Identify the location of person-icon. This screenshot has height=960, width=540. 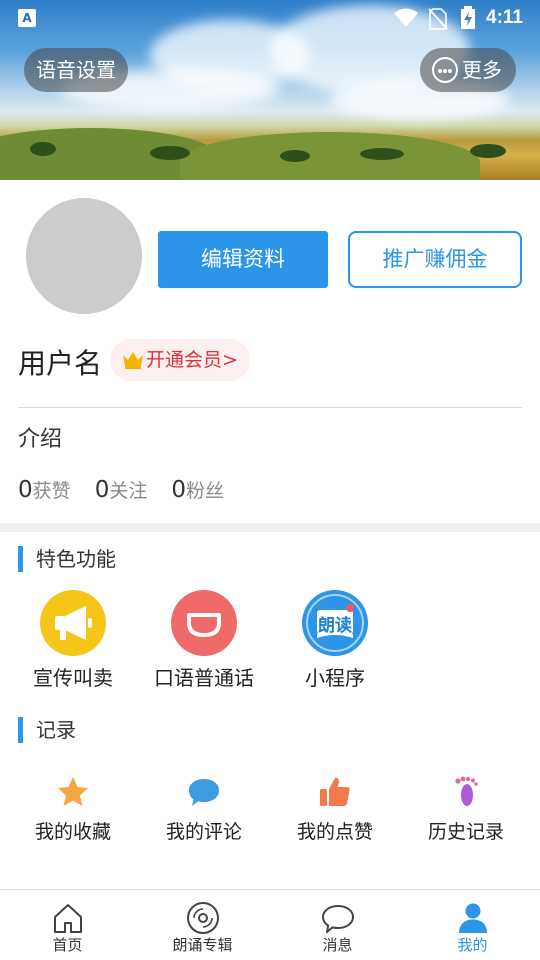
(472, 918).